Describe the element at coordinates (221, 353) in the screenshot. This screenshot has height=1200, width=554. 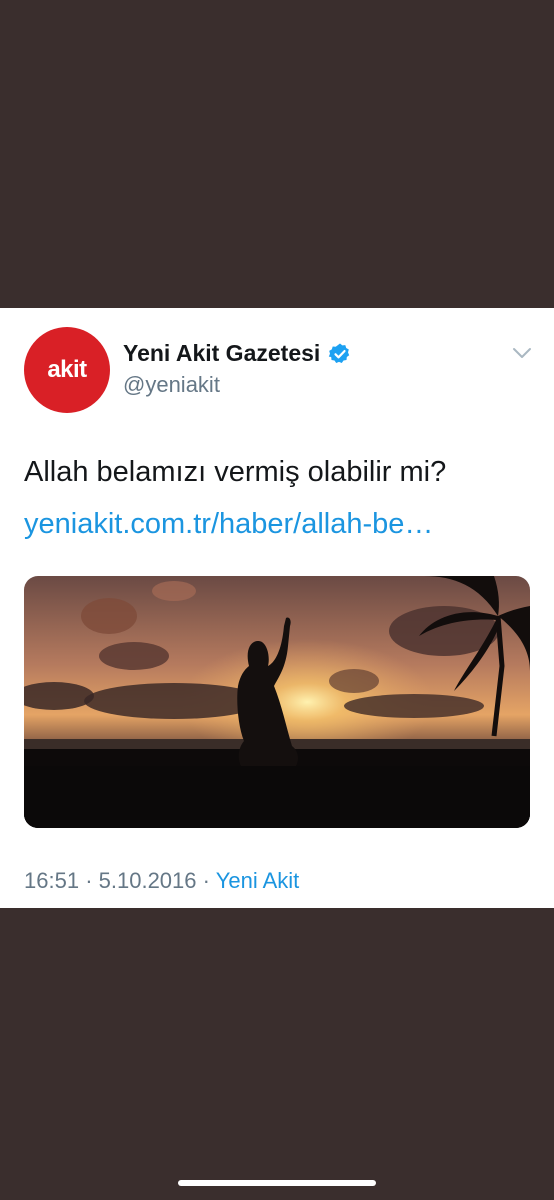
I see `display-name: Yeni Akit Gazetesi` at that location.